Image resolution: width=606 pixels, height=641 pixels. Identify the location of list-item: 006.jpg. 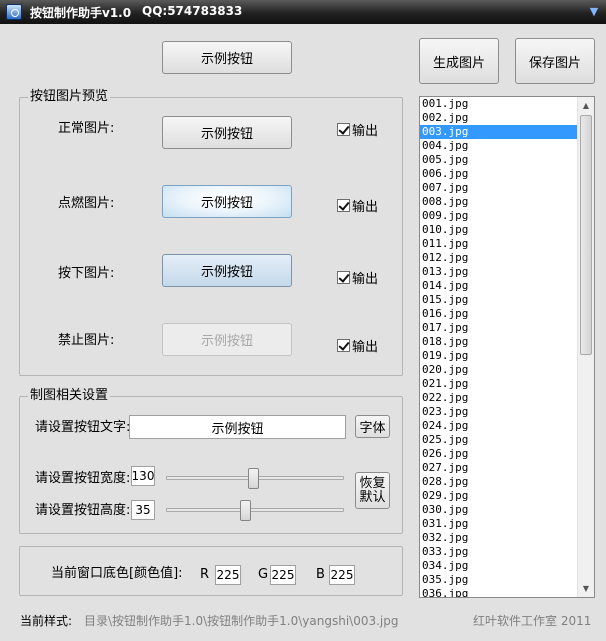
(499, 174).